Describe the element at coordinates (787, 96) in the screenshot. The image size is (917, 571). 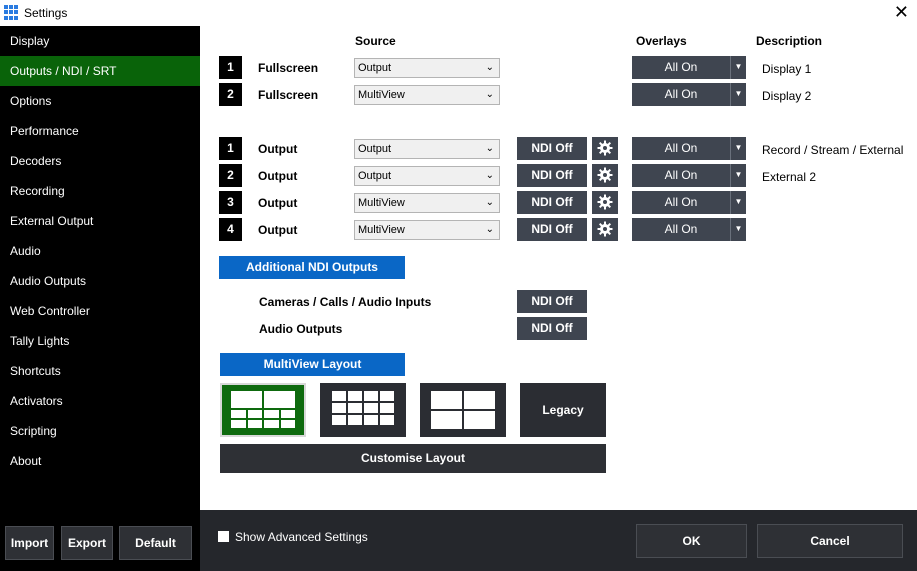
I see `fullscreen-2-description: Display 2` at that location.